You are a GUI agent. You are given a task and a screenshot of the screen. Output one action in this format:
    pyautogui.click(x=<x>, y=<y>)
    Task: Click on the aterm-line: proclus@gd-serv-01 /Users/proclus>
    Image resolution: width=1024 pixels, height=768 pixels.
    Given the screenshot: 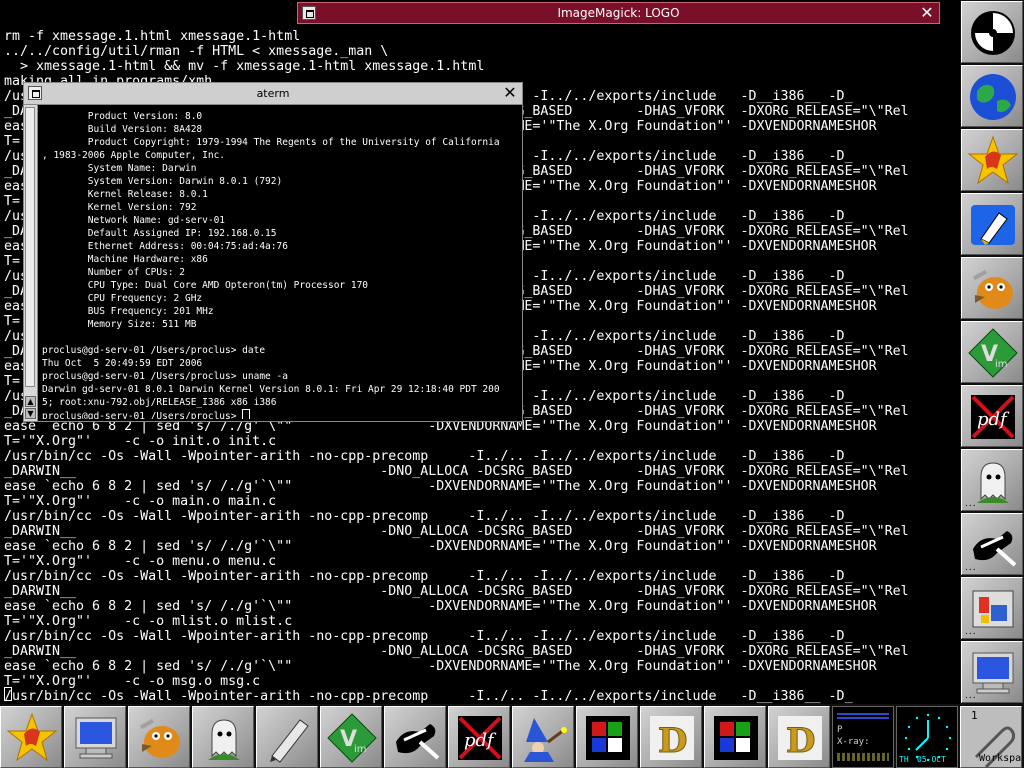 What is the action you would take?
    pyautogui.click(x=146, y=414)
    